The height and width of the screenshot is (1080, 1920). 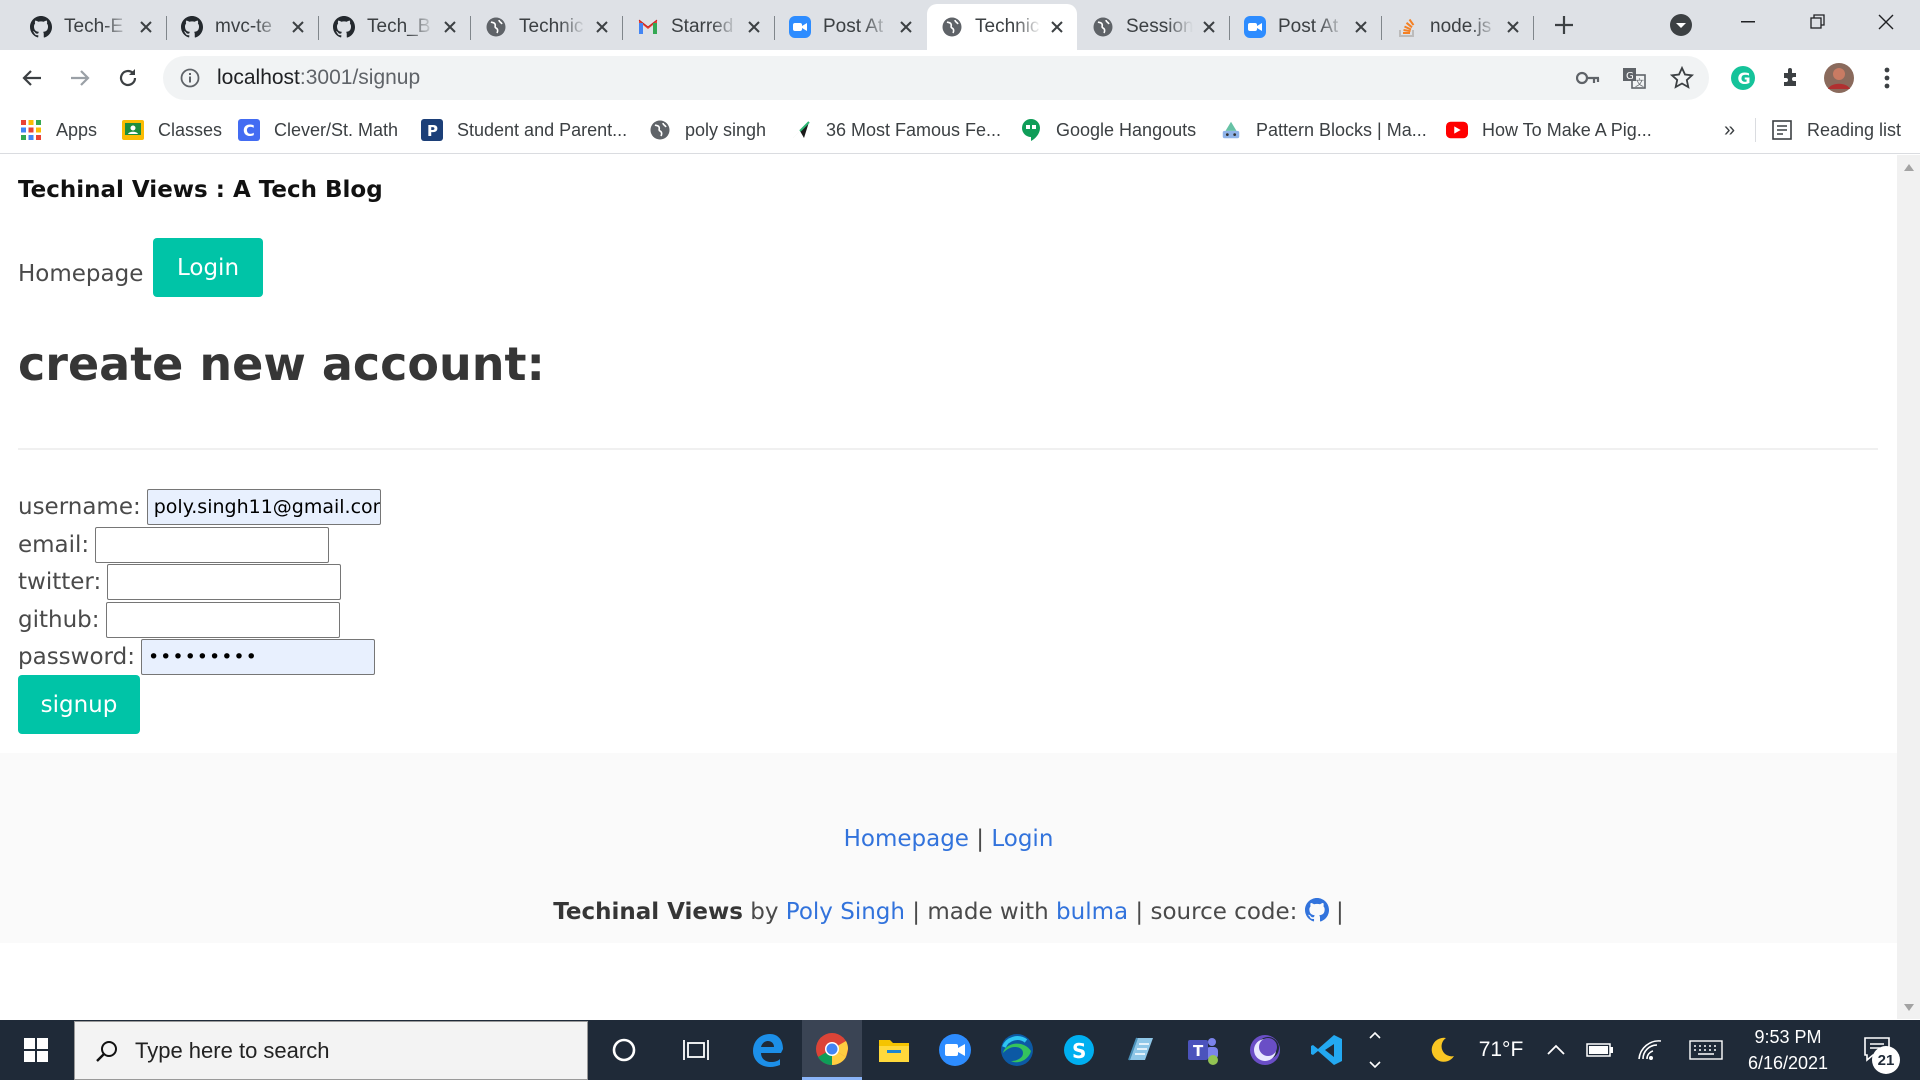 I want to click on tab-1: mvc-te, so click(x=243, y=27).